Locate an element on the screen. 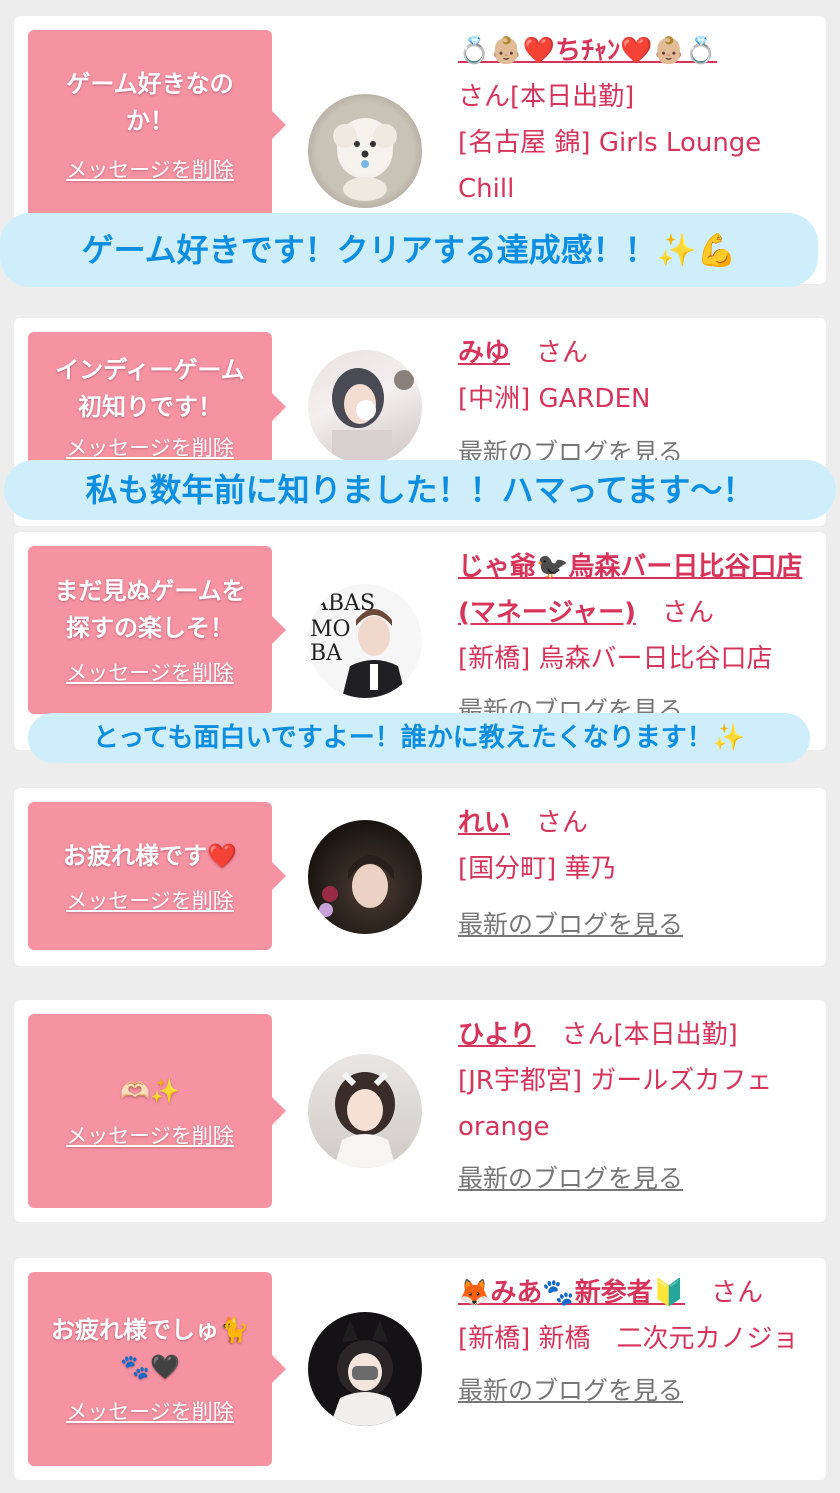 This screenshot has height=1493, width=840. message-bubble: お疲れ様でしゅ🐈 🐾🖤 メッセージを削除 is located at coordinates (157, 1369).